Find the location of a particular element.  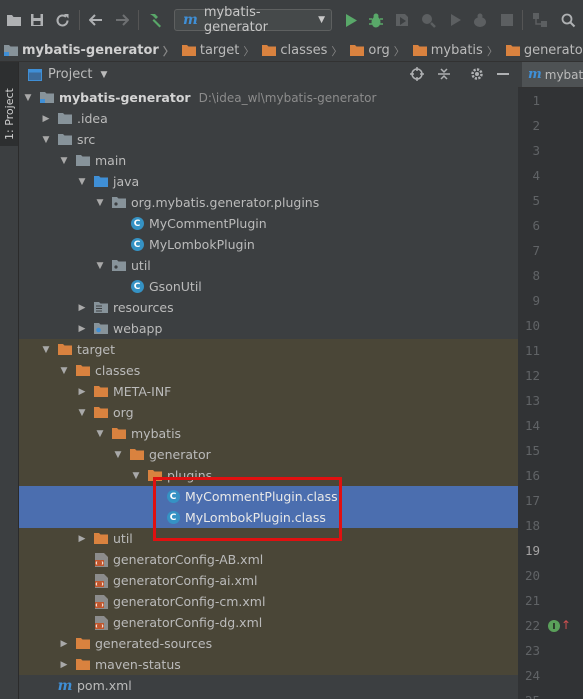

tree-row: ▼ src is located at coordinates (268, 139).